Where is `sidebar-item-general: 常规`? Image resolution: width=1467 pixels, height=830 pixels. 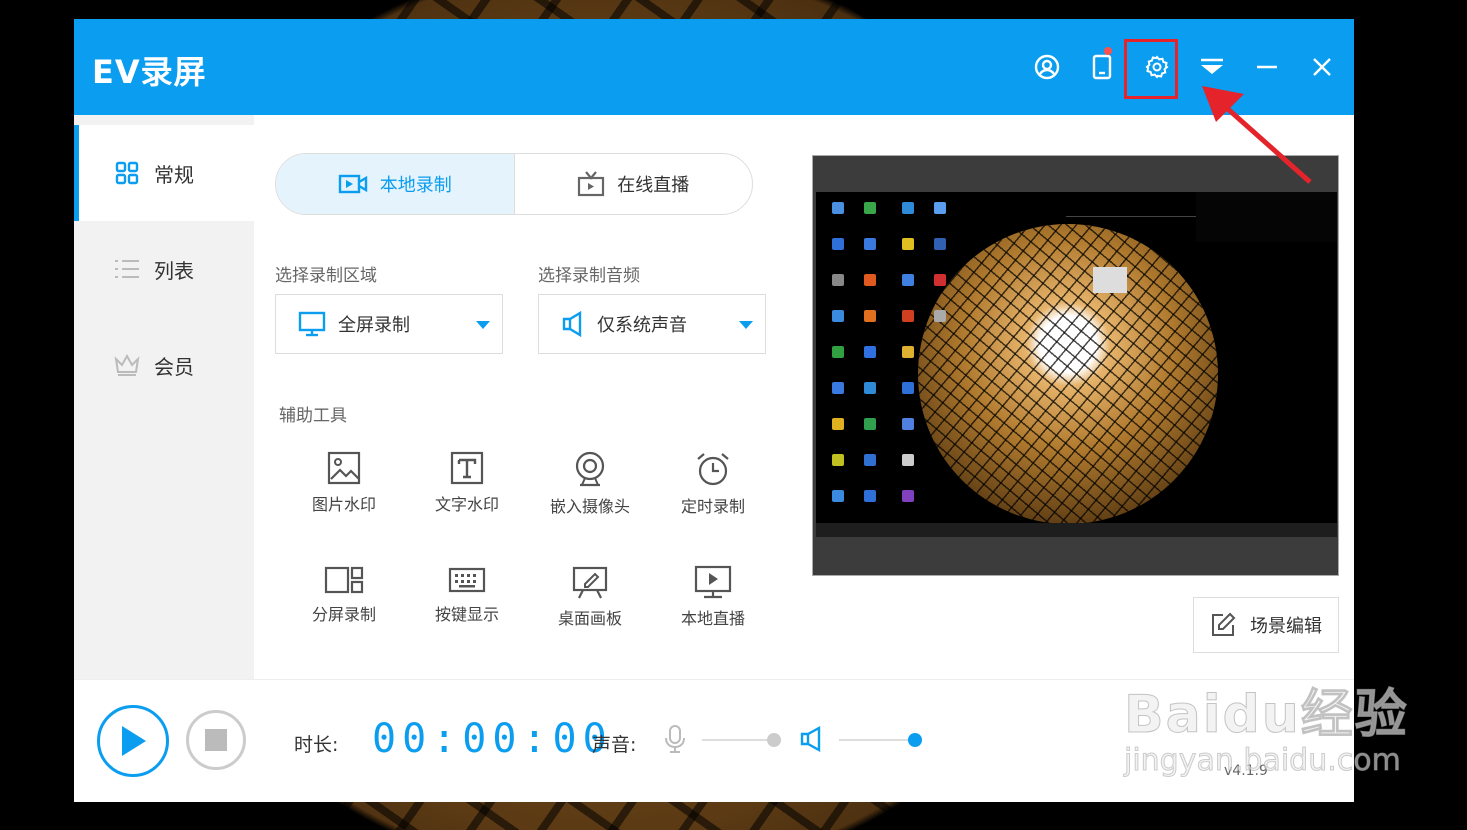
sidebar-item-general: 常规 is located at coordinates (164, 173).